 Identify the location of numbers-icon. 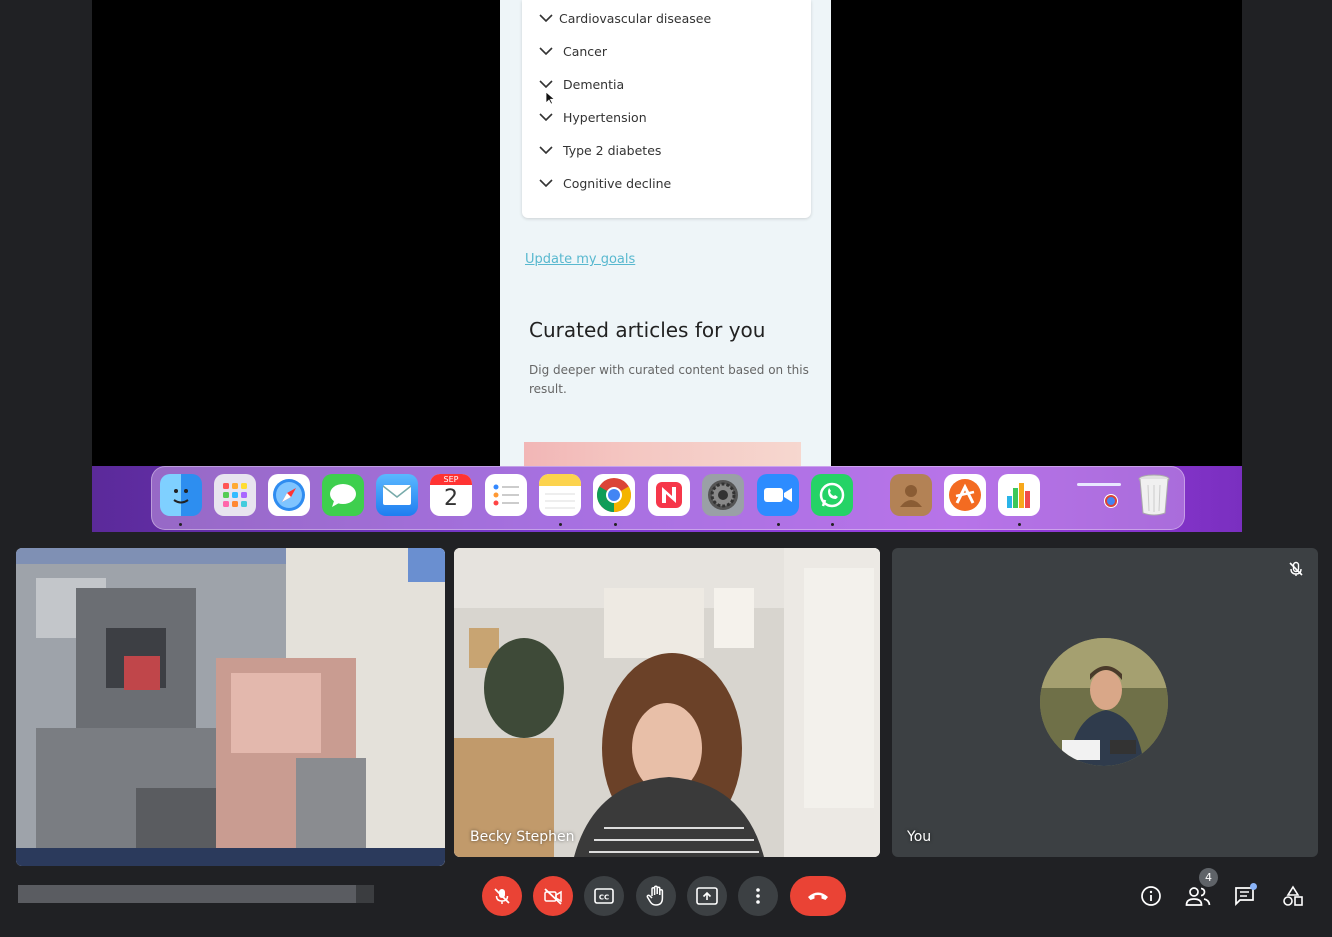
(1019, 495).